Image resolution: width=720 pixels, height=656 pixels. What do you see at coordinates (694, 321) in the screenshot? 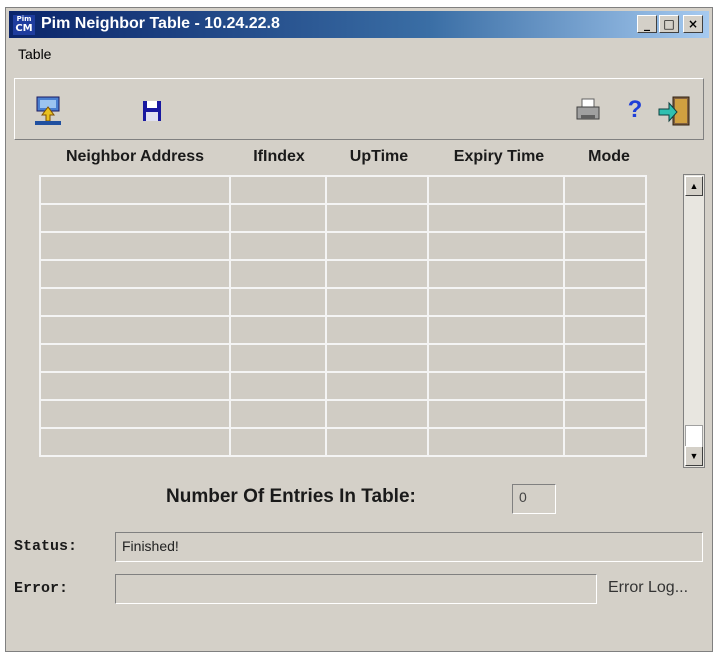
I see `vertical-scrollbar: ▲ ▼` at bounding box center [694, 321].